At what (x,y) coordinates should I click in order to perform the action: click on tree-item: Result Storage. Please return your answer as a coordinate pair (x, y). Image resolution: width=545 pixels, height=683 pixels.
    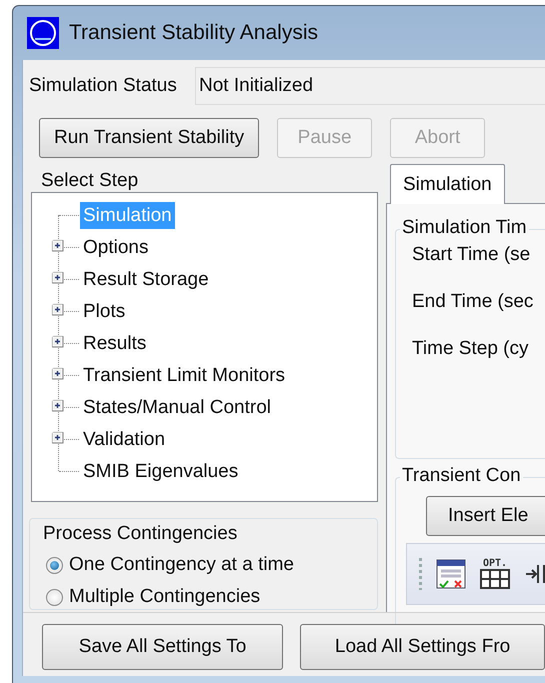
    Looking at the image, I should click on (146, 279).